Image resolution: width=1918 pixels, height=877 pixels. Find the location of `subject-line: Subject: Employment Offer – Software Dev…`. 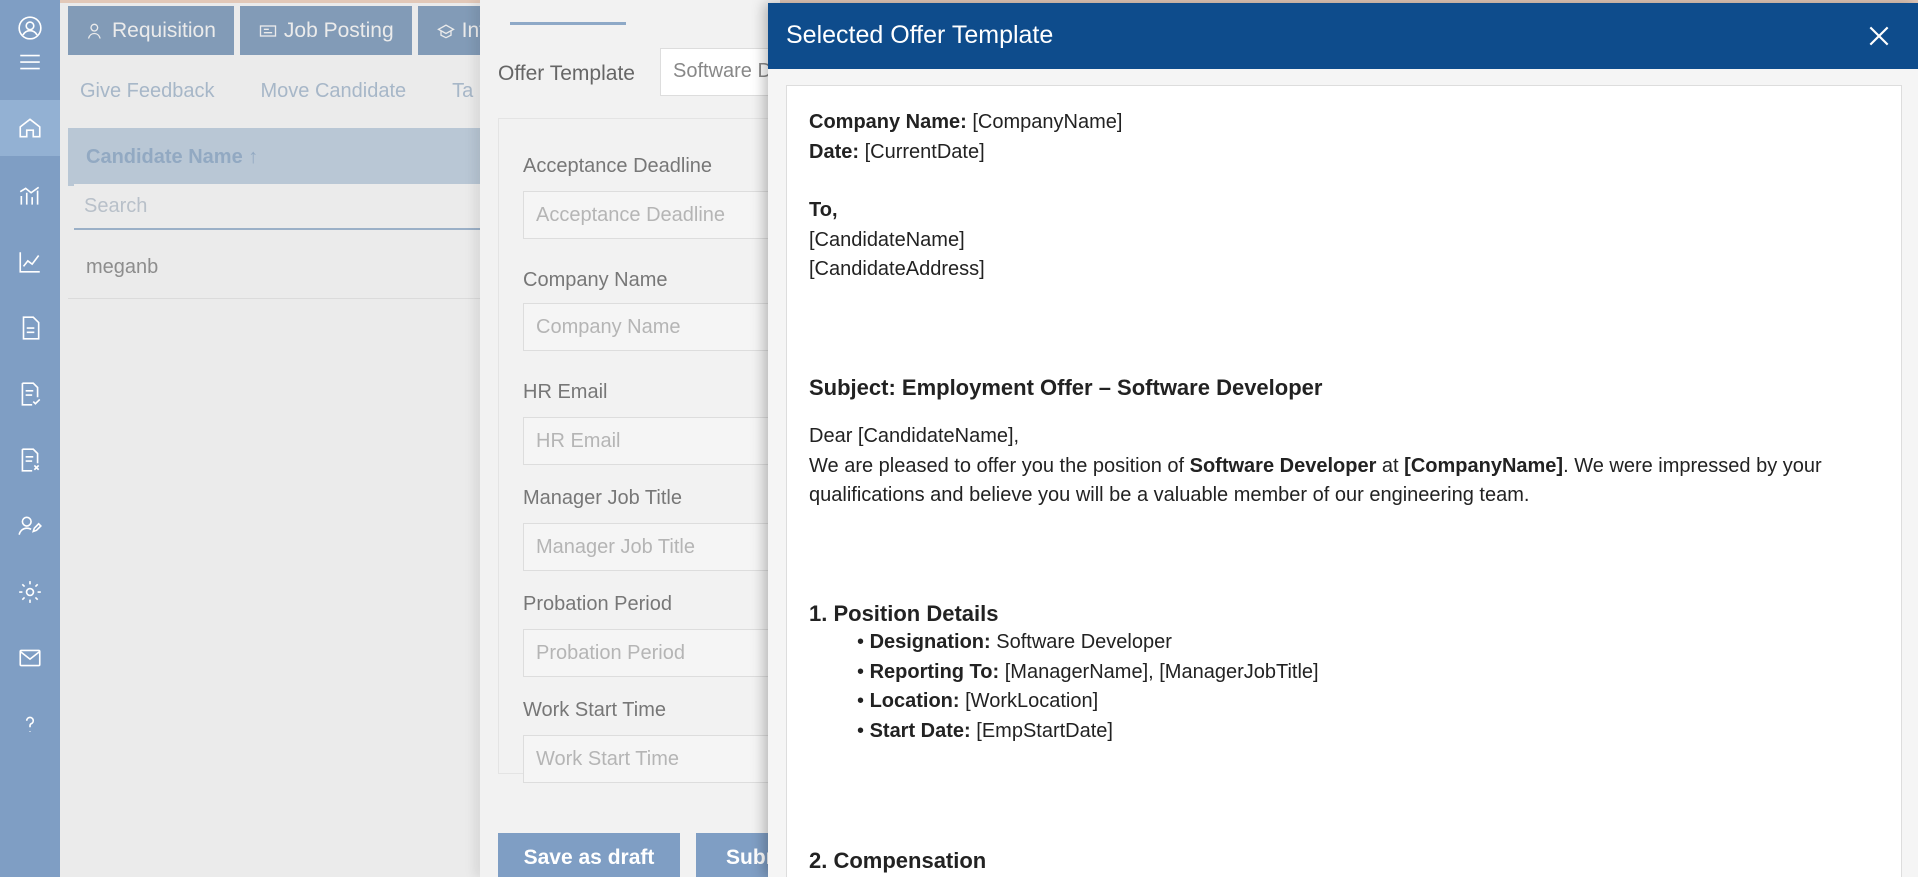

subject-line: Subject: Employment Offer – Software Dev… is located at coordinates (1066, 387).